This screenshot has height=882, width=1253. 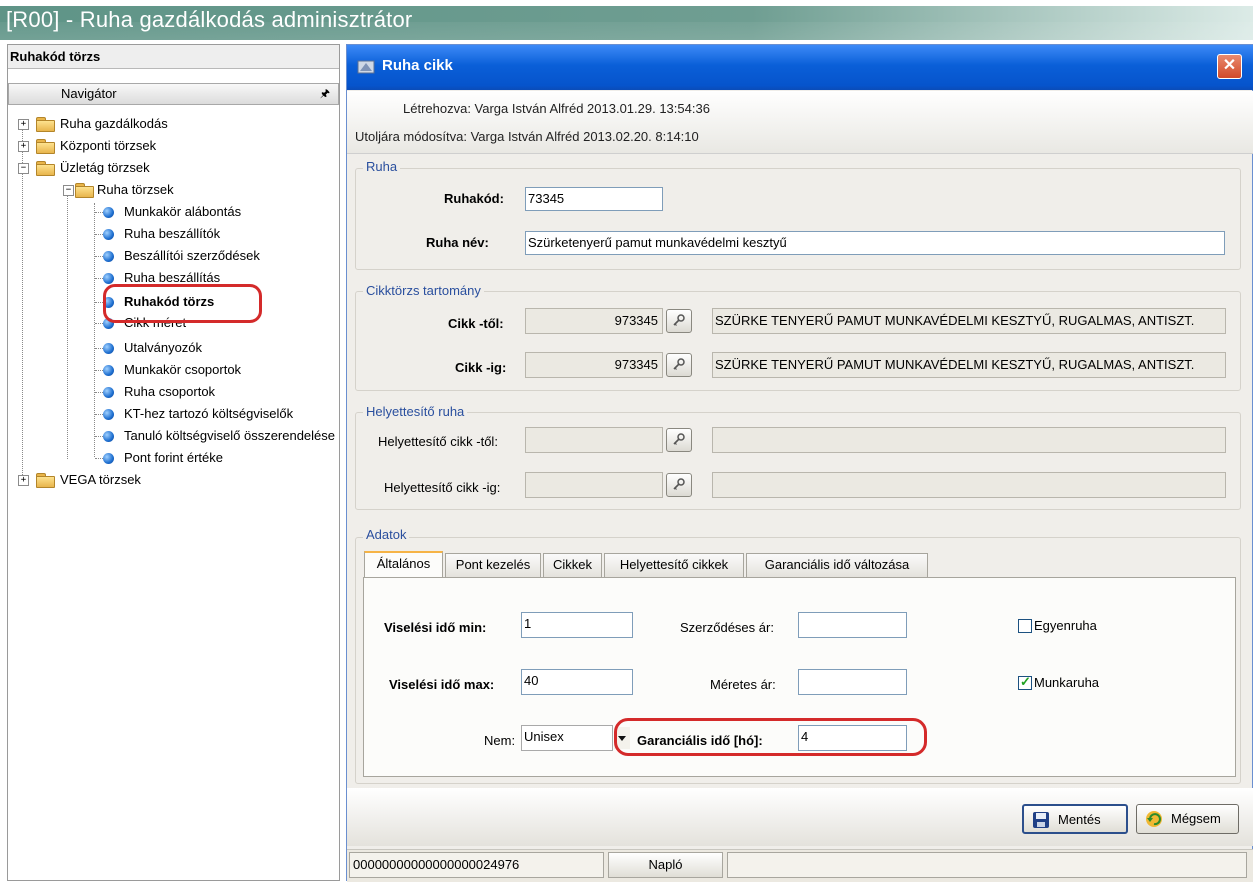 What do you see at coordinates (114, 123) in the screenshot?
I see `tree-item-label: Ruha gazdálkodás` at bounding box center [114, 123].